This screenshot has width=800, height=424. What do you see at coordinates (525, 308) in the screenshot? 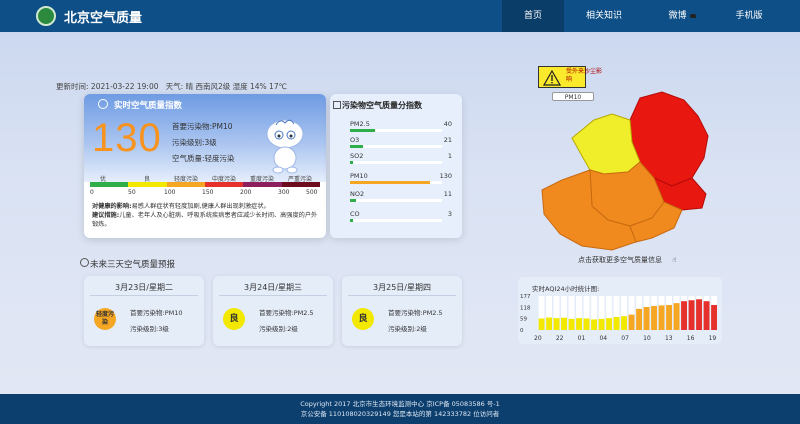
I see `y-tick-label: 118` at bounding box center [525, 308].